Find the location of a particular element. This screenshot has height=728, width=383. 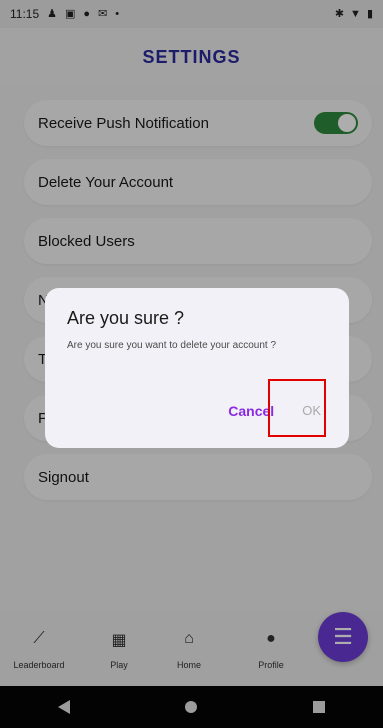

highlight-box is located at coordinates (297, 408).